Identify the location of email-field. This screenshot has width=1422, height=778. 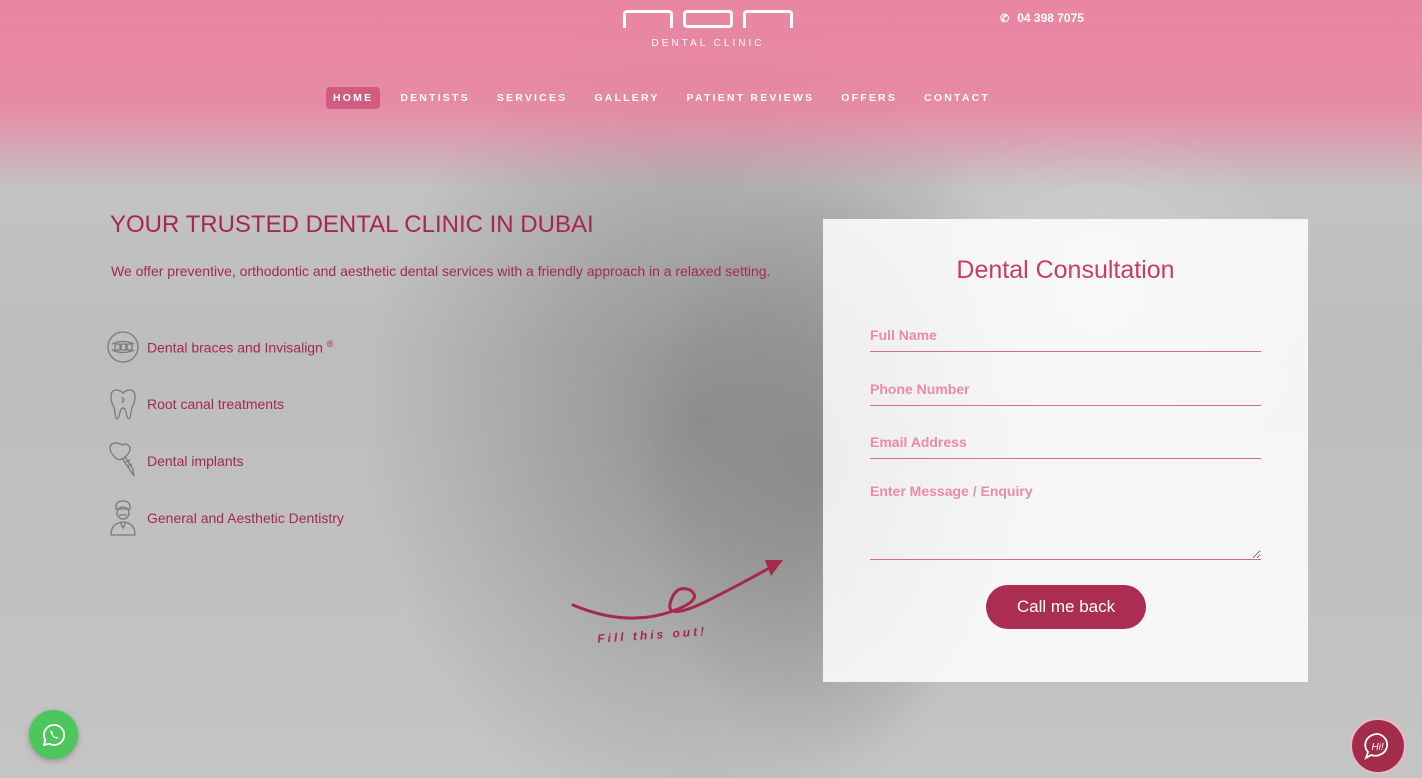
(1065, 446).